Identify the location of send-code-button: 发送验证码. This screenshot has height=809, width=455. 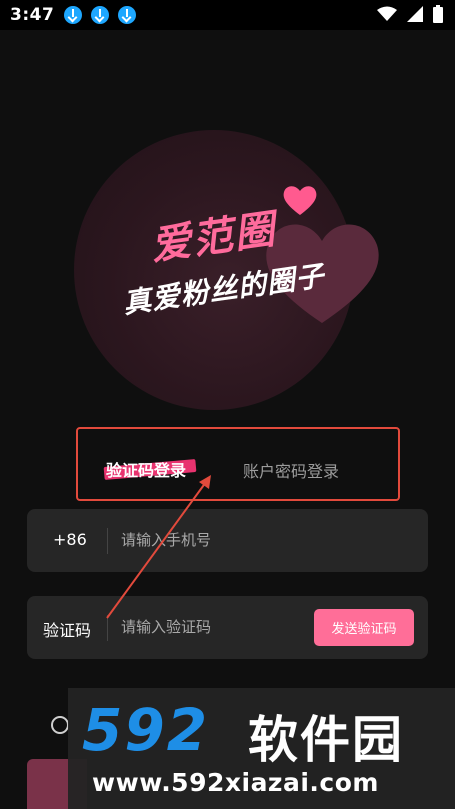
(364, 627).